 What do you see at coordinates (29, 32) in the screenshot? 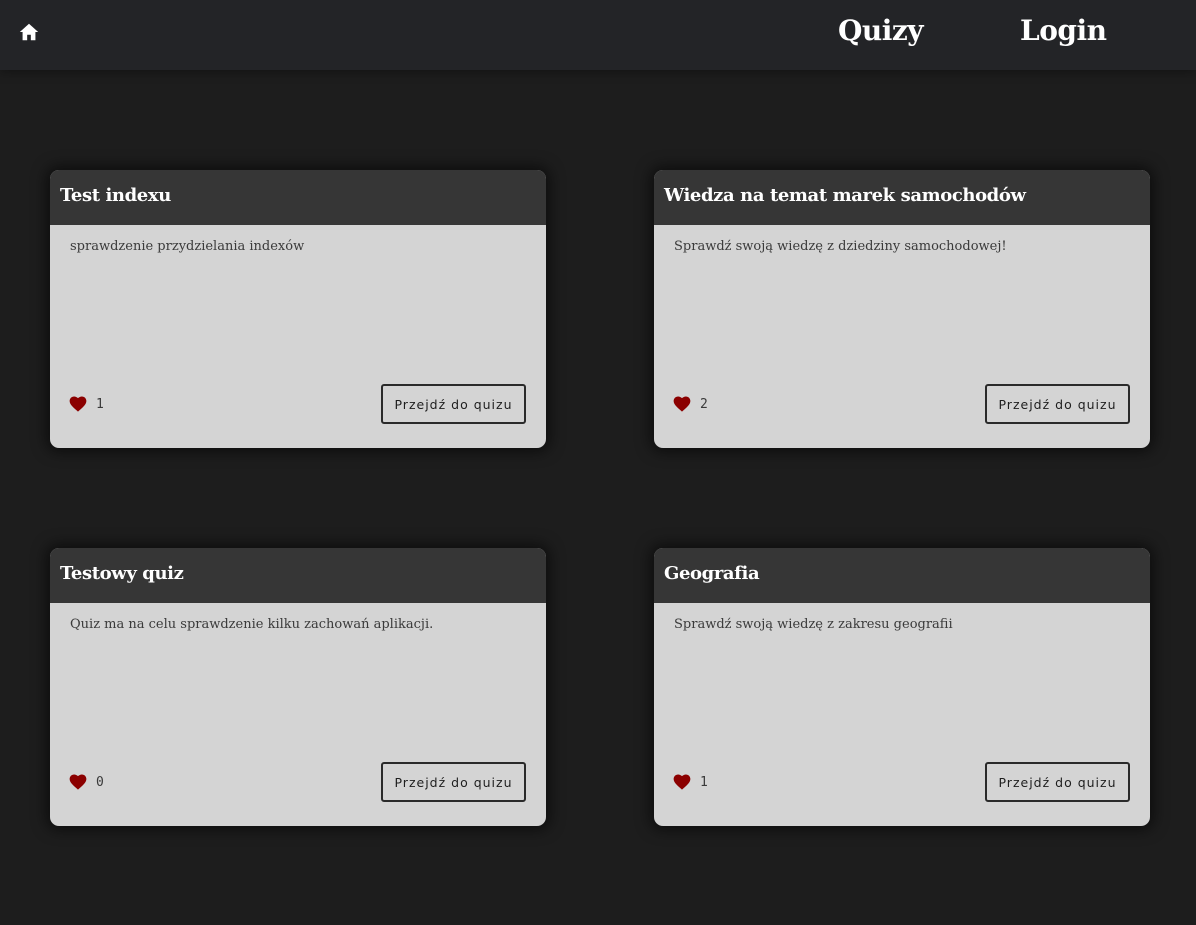
I see `home-icon` at bounding box center [29, 32].